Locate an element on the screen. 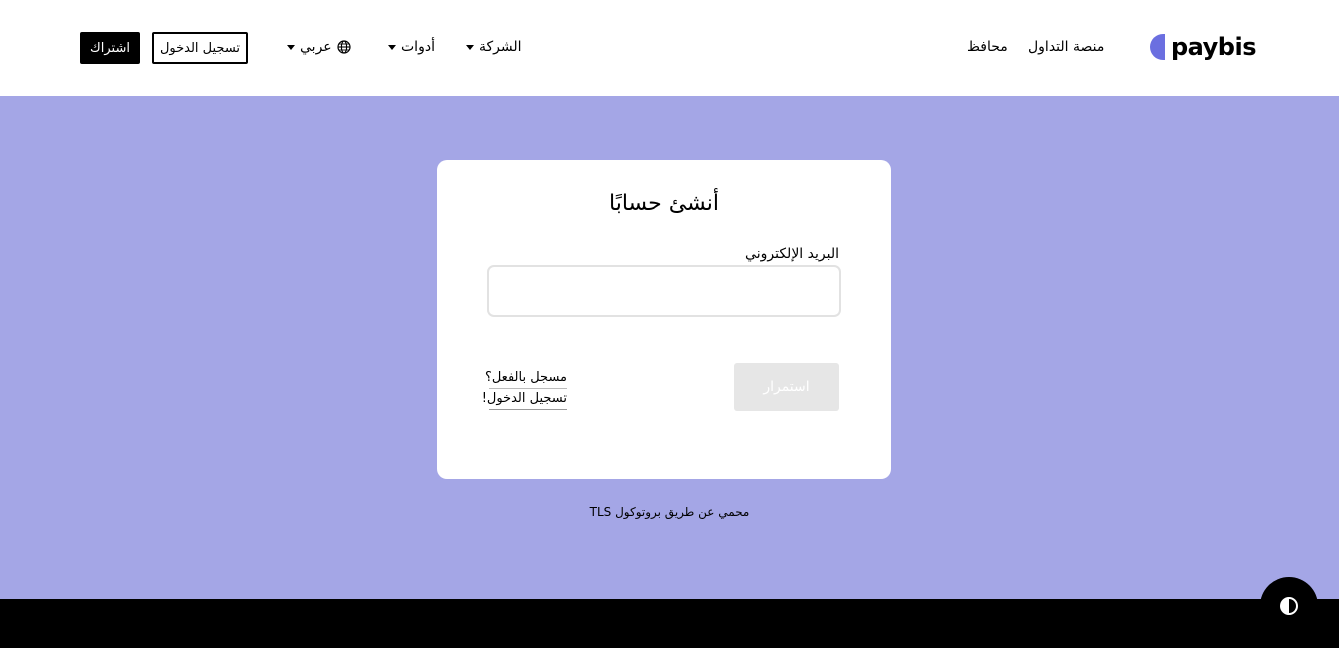 The image size is (1339, 648). nav-tools-label: أدوات is located at coordinates (418, 47).